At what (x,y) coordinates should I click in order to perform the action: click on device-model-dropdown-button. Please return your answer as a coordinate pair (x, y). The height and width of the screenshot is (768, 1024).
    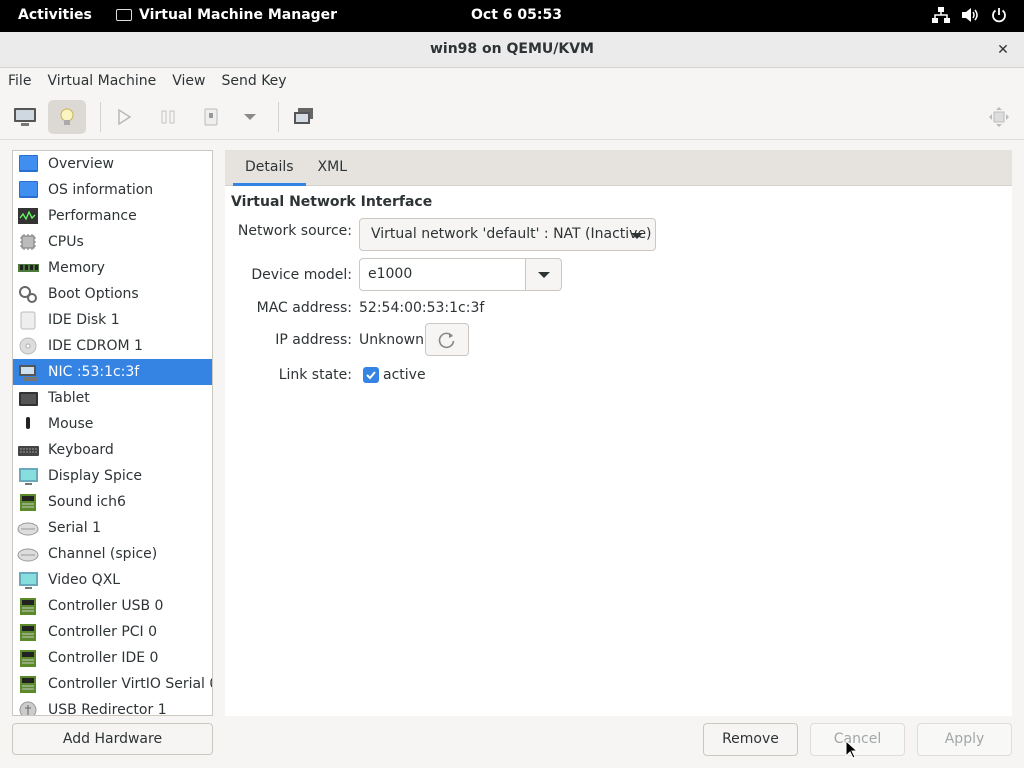
    Looking at the image, I should click on (543, 274).